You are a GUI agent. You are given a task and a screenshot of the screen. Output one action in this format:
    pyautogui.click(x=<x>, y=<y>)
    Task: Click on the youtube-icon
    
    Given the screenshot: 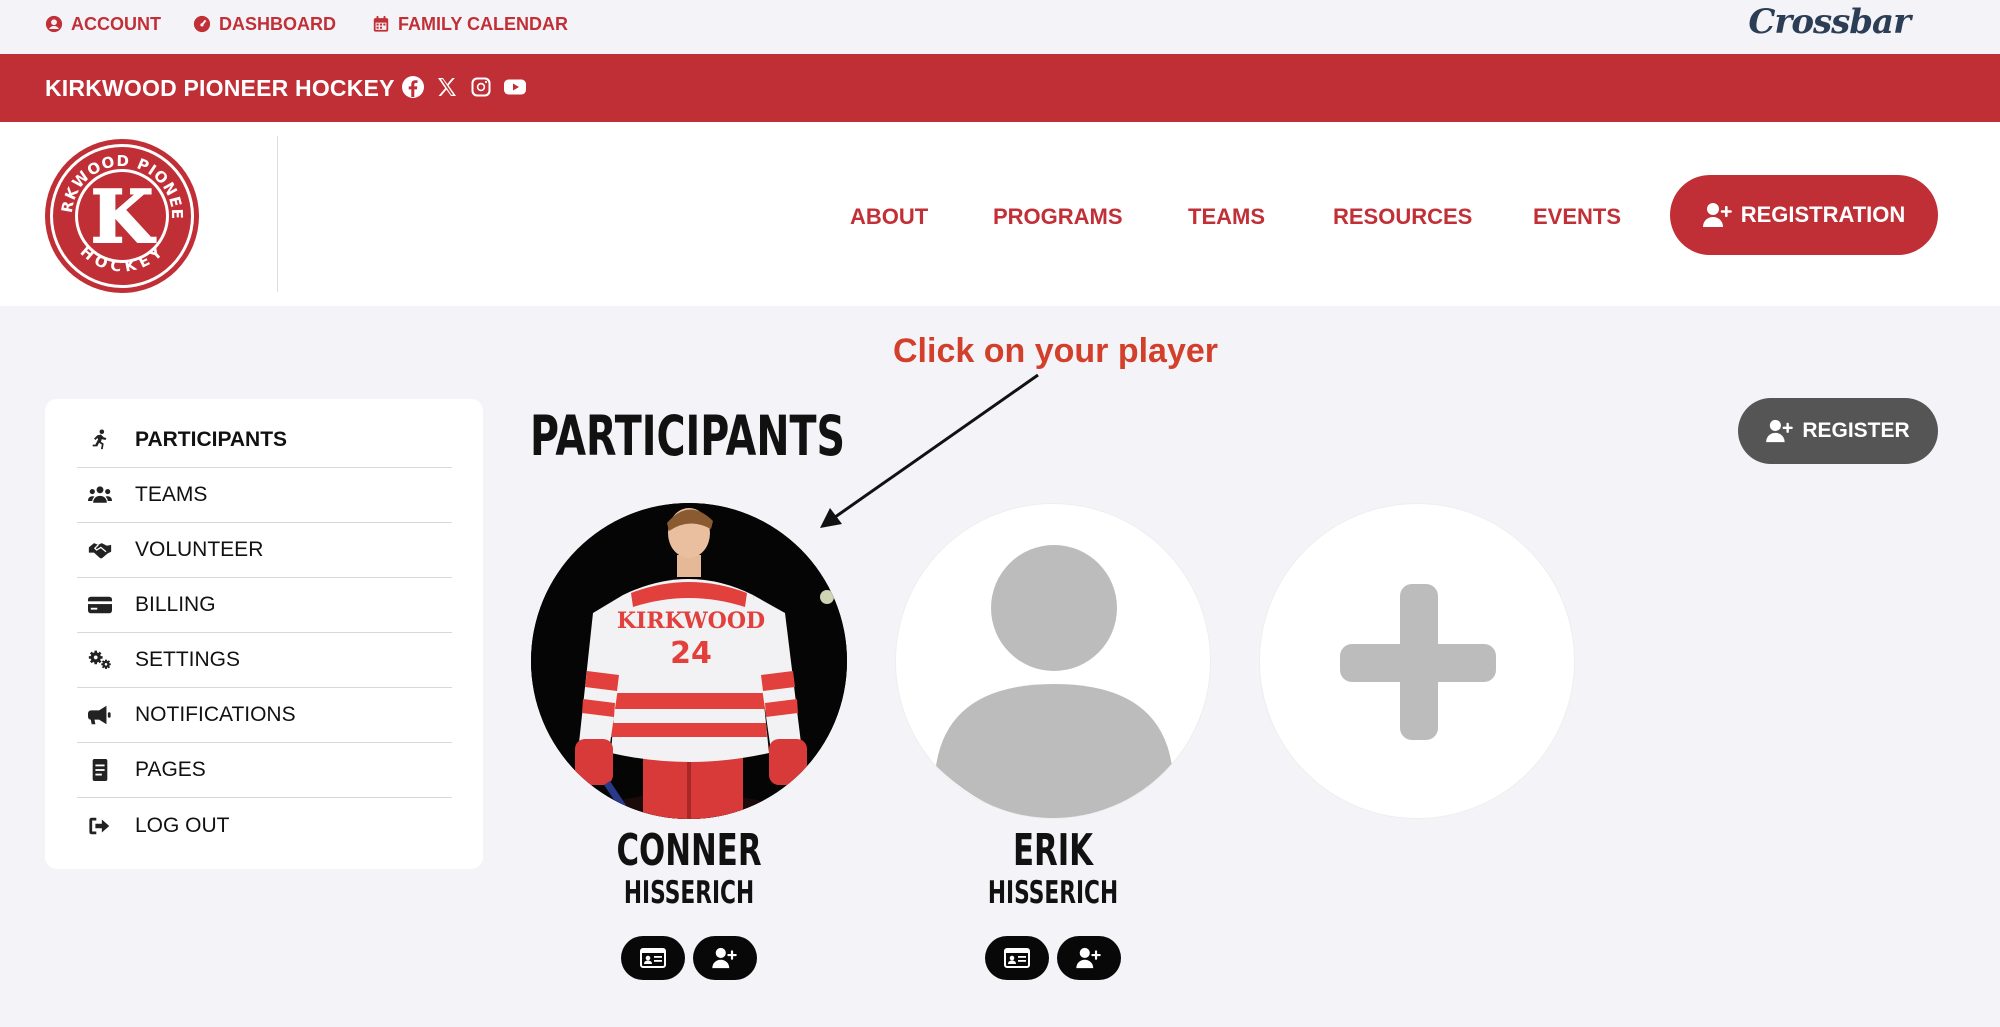 What is the action you would take?
    pyautogui.click(x=515, y=87)
    